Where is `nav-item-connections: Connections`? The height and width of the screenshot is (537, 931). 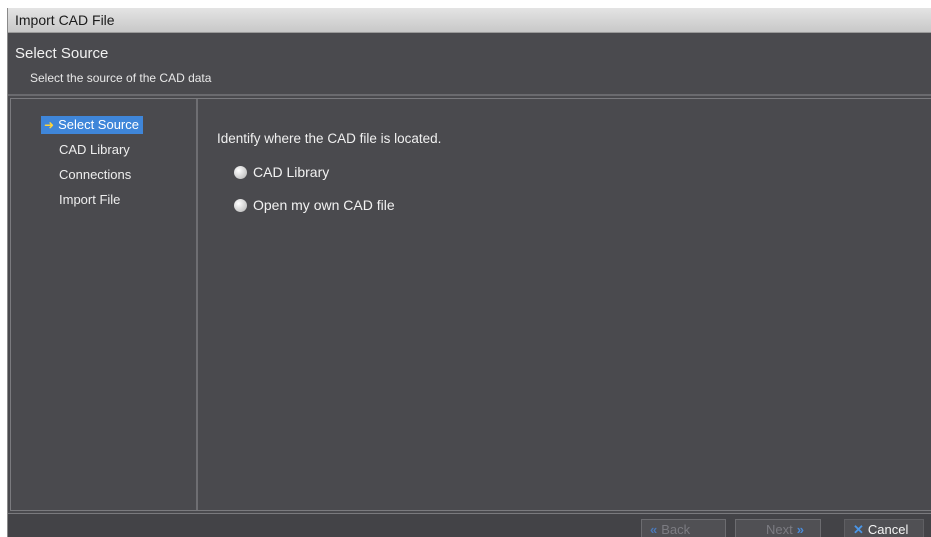 nav-item-connections: Connections is located at coordinates (95, 175).